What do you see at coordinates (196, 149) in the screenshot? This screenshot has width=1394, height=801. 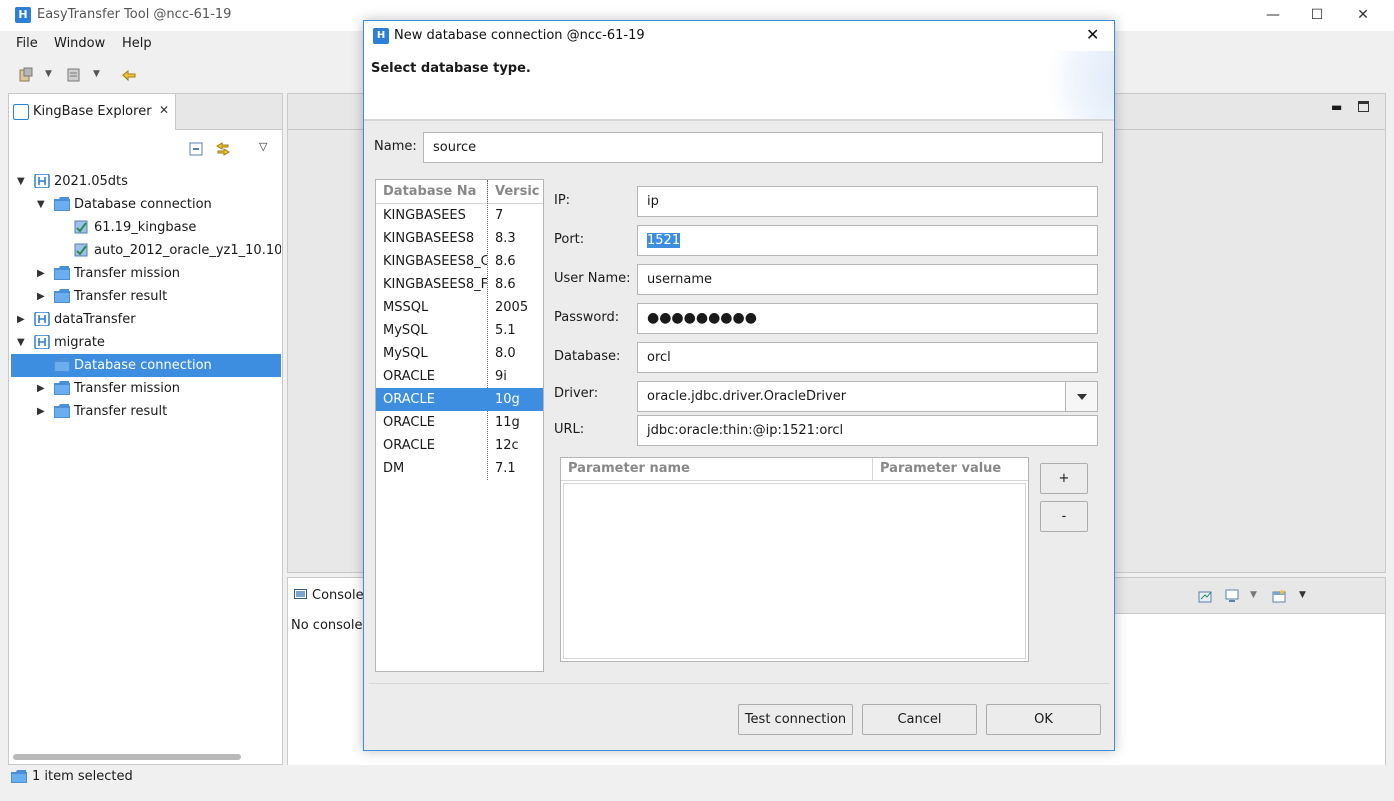 I see `collapse-all-icon` at bounding box center [196, 149].